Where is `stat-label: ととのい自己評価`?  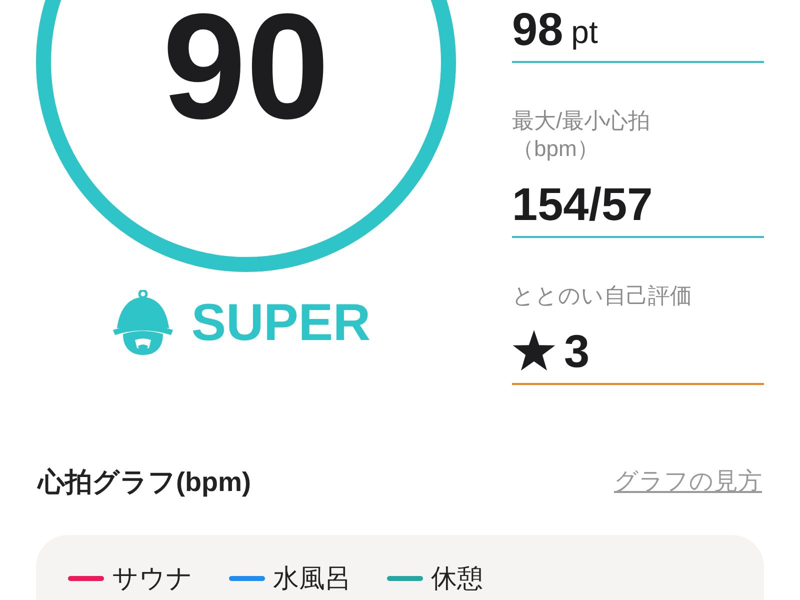 stat-label: ととのい自己評価 is located at coordinates (602, 296).